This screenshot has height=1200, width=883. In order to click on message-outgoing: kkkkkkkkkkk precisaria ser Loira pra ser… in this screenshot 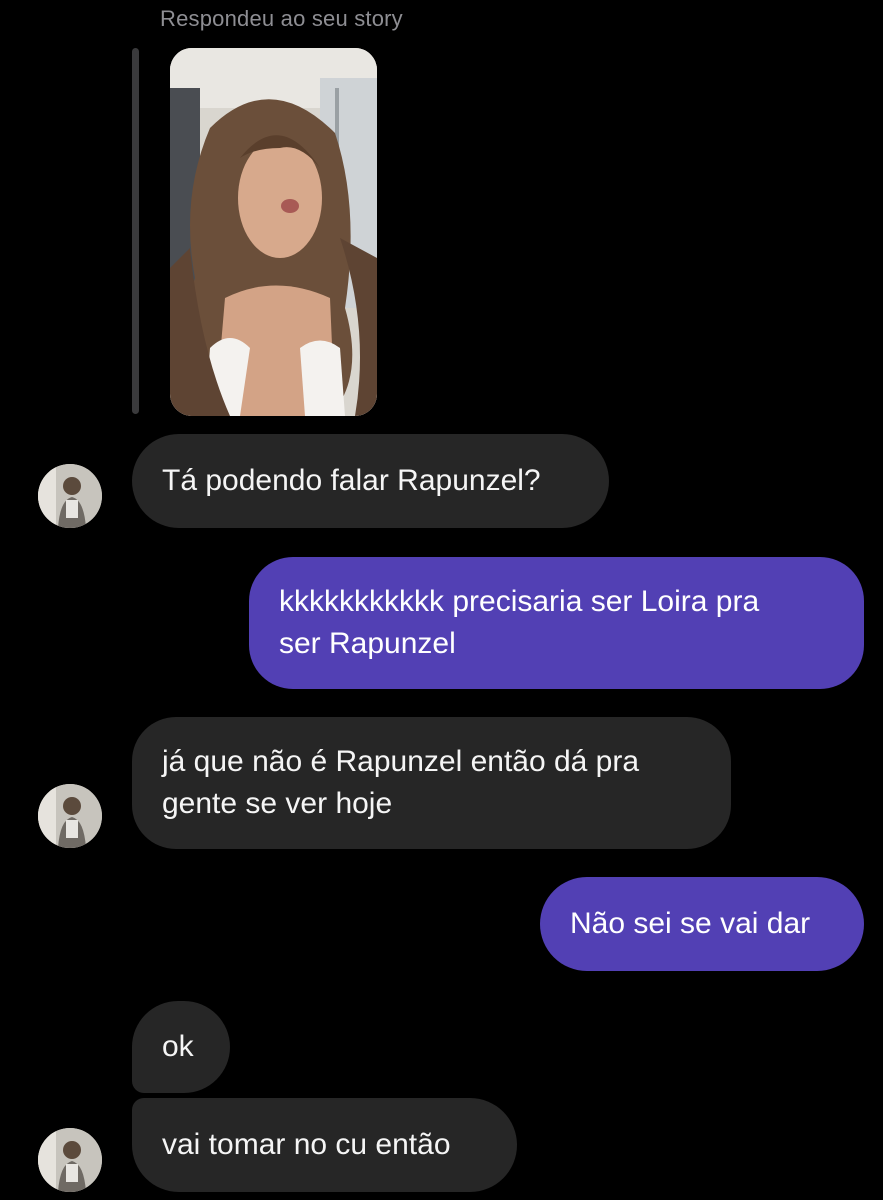, I will do `click(556, 623)`.